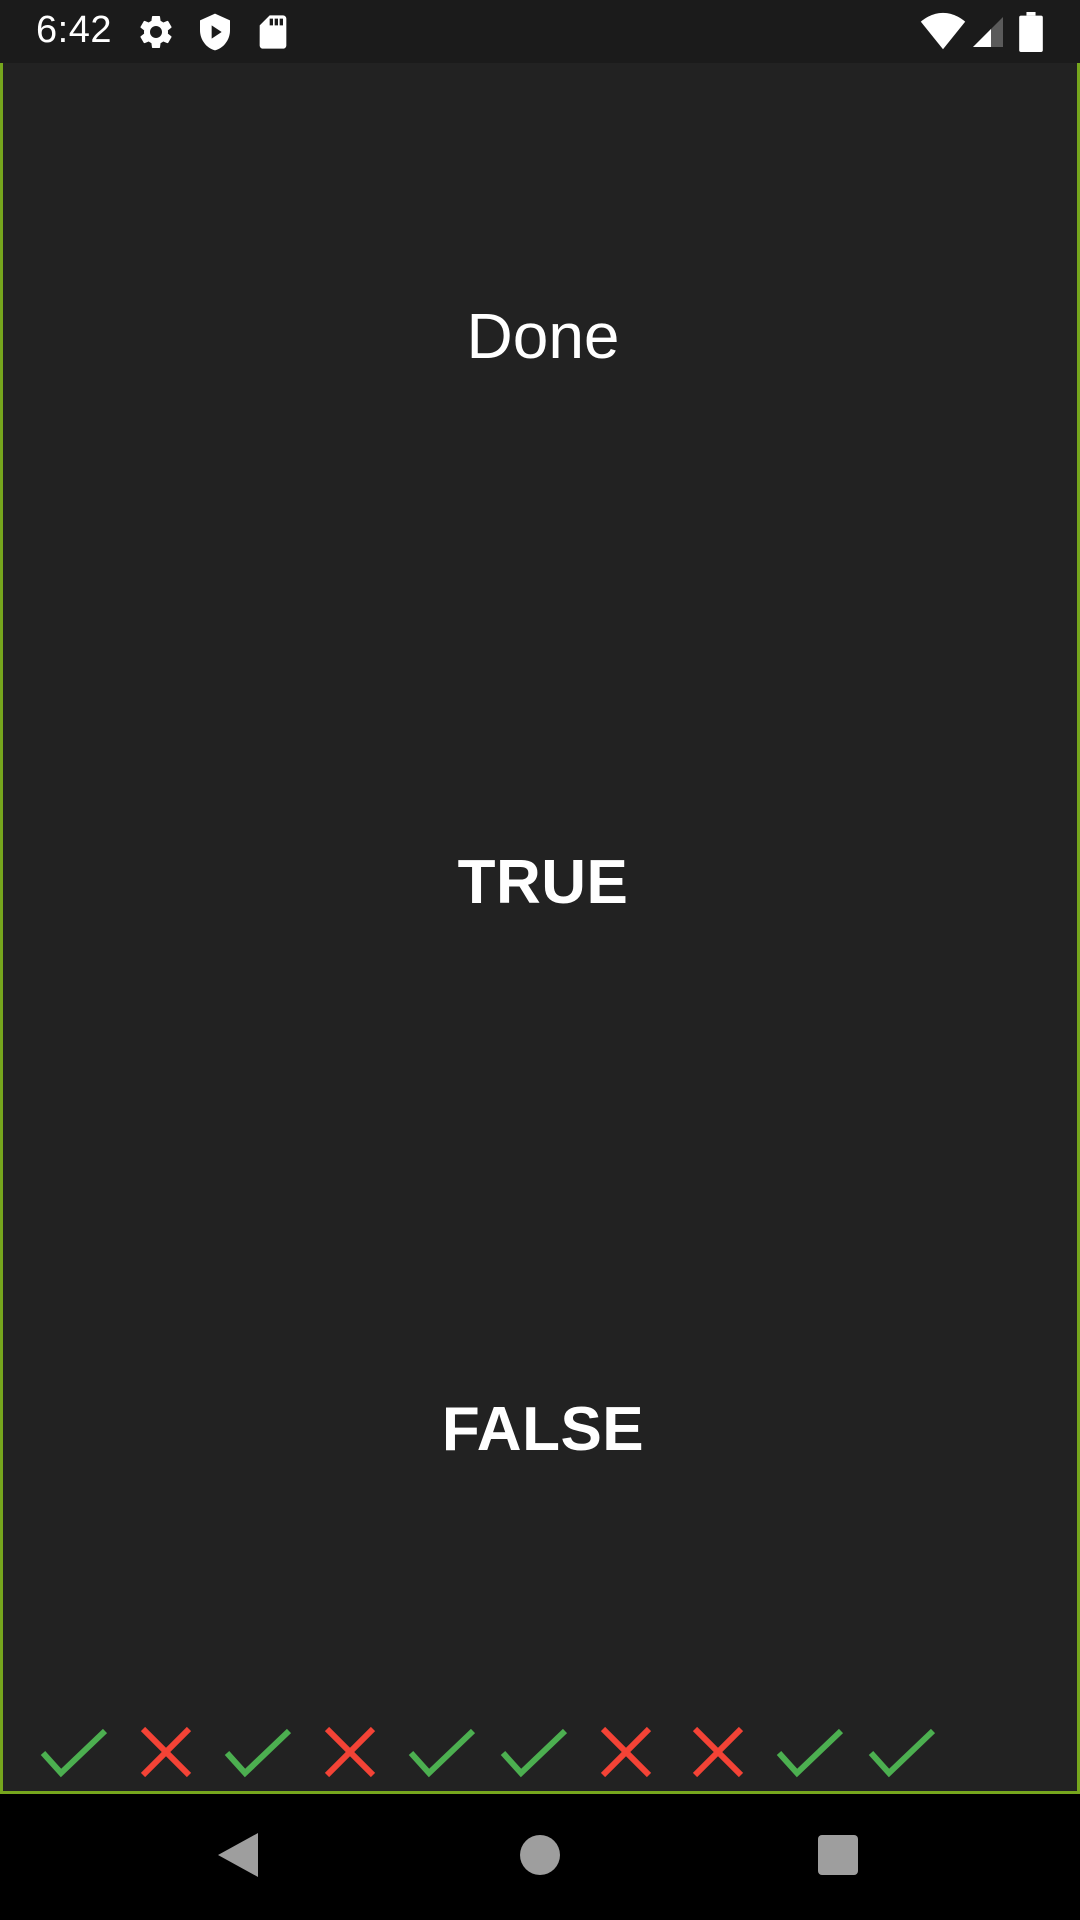  I want to click on battery-icon, so click(1032, 32).